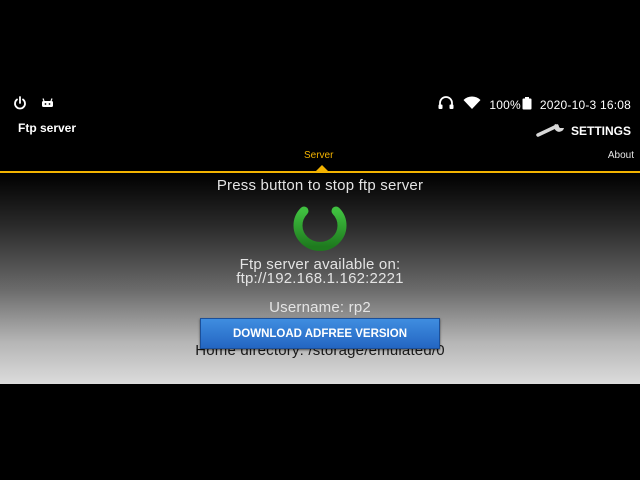  Describe the element at coordinates (505, 104) in the screenshot. I see `battery-percent: 100%` at that location.